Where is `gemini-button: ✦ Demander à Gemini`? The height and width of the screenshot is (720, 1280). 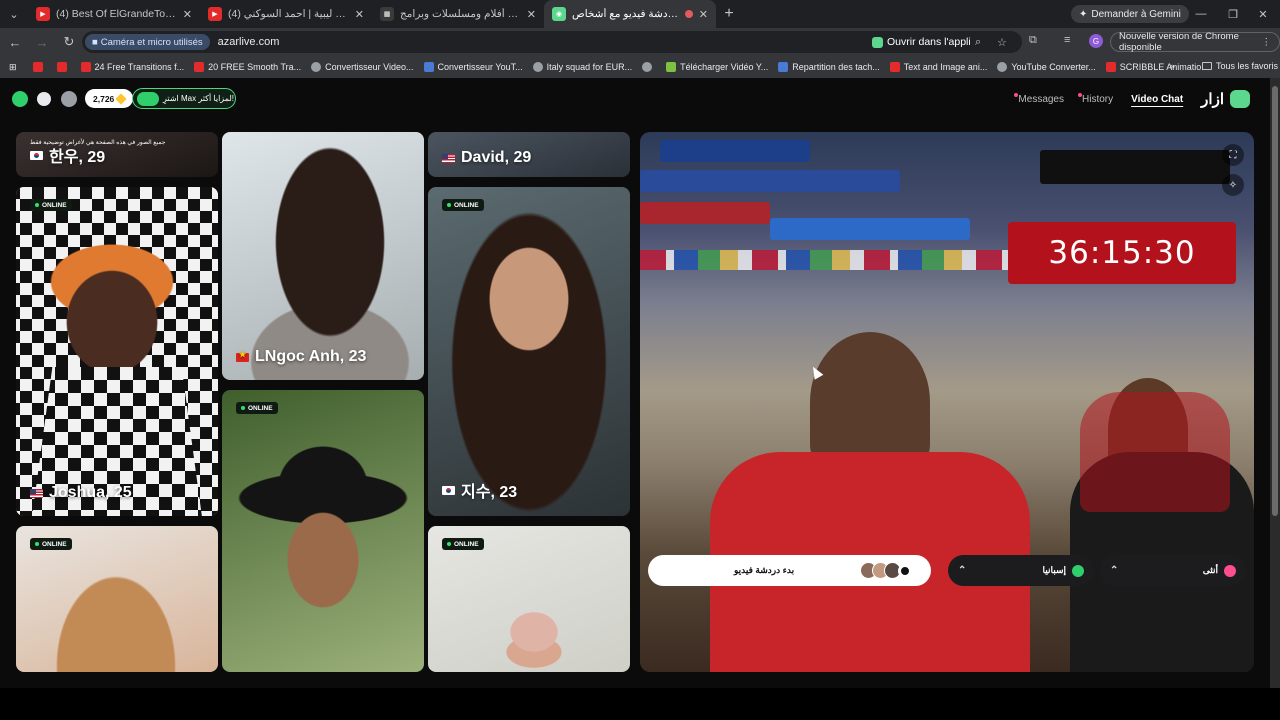
gemini-button: ✦ Demander à Gemini is located at coordinates (1130, 14).